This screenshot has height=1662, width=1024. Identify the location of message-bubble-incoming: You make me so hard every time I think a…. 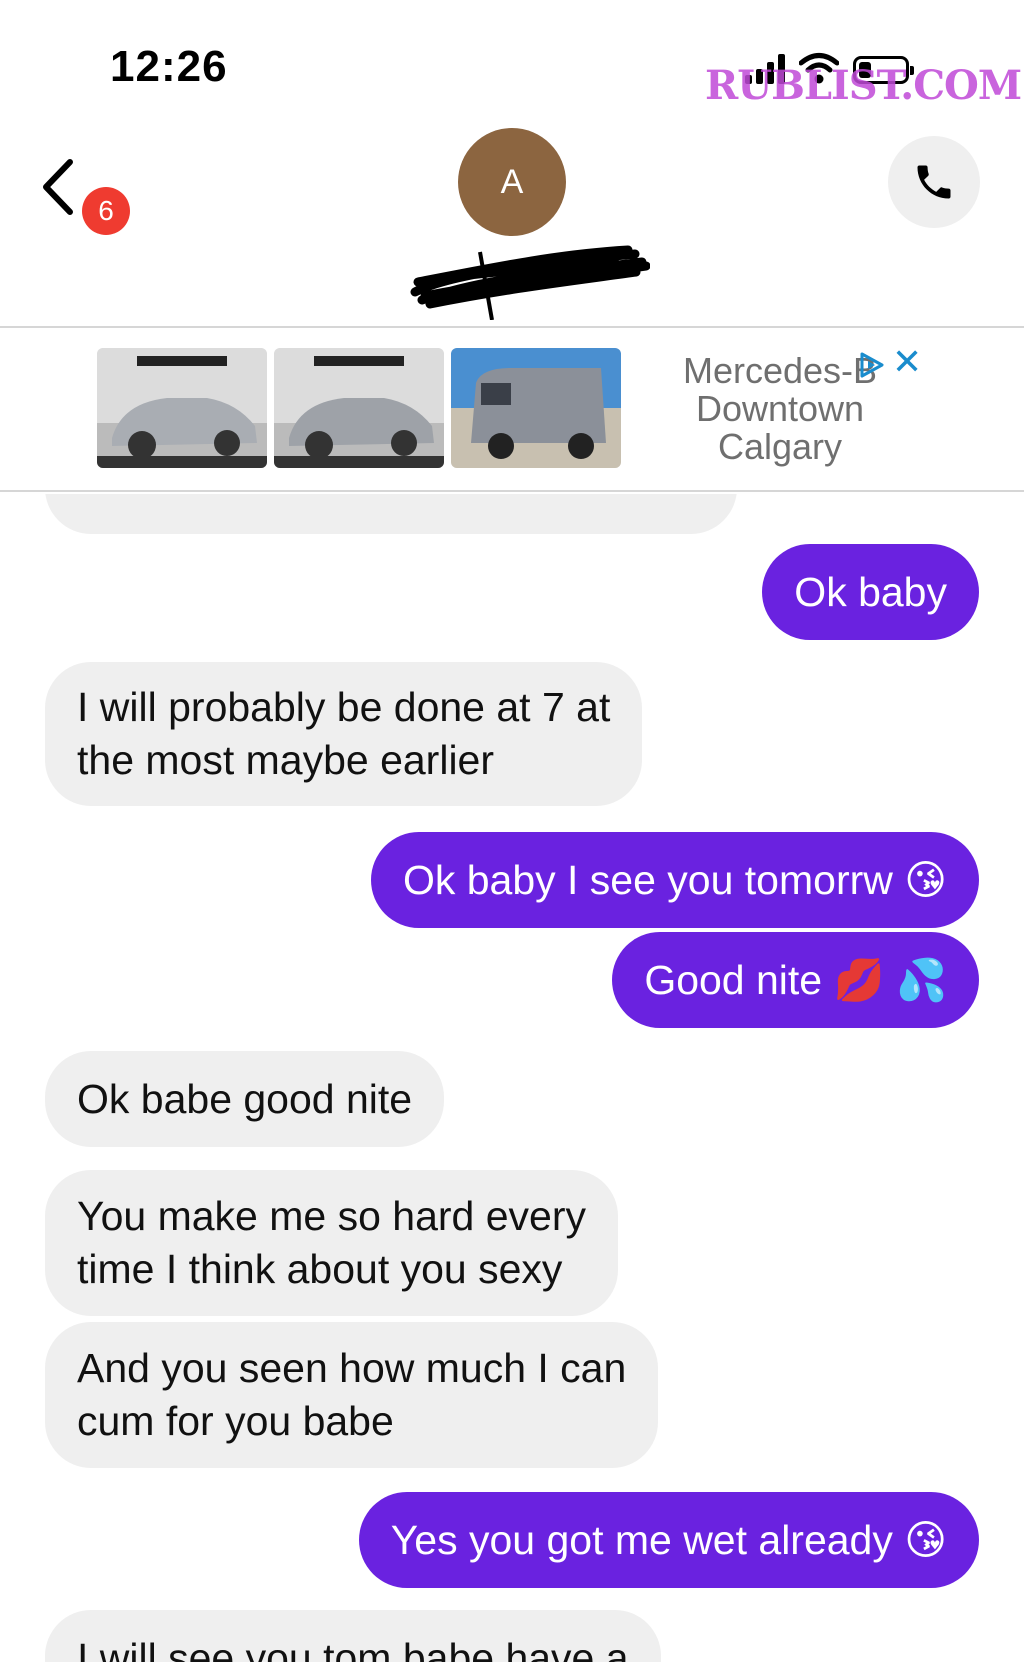
(331, 1243).